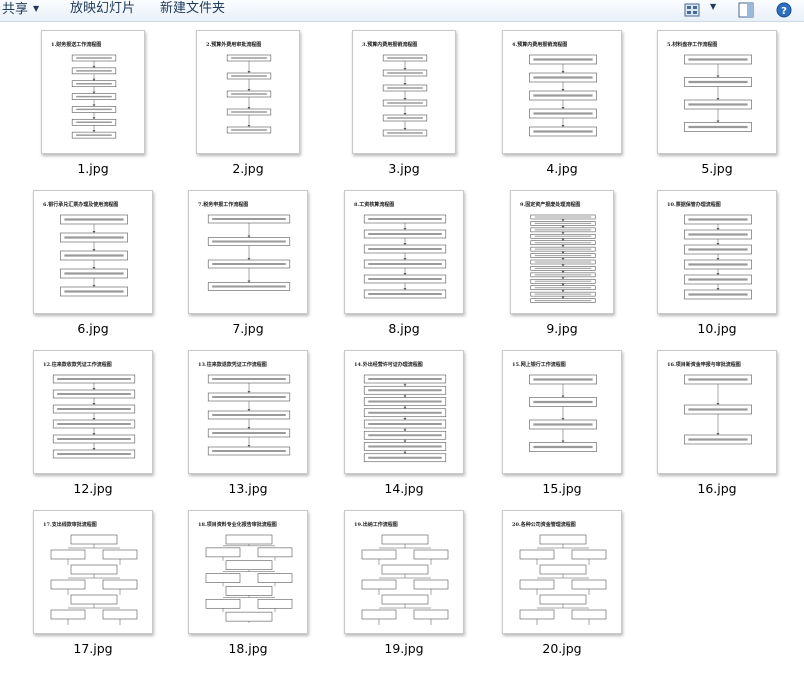  I want to click on file-item: 20.各种公司资金管理流程图 20.jpg, so click(562, 585).